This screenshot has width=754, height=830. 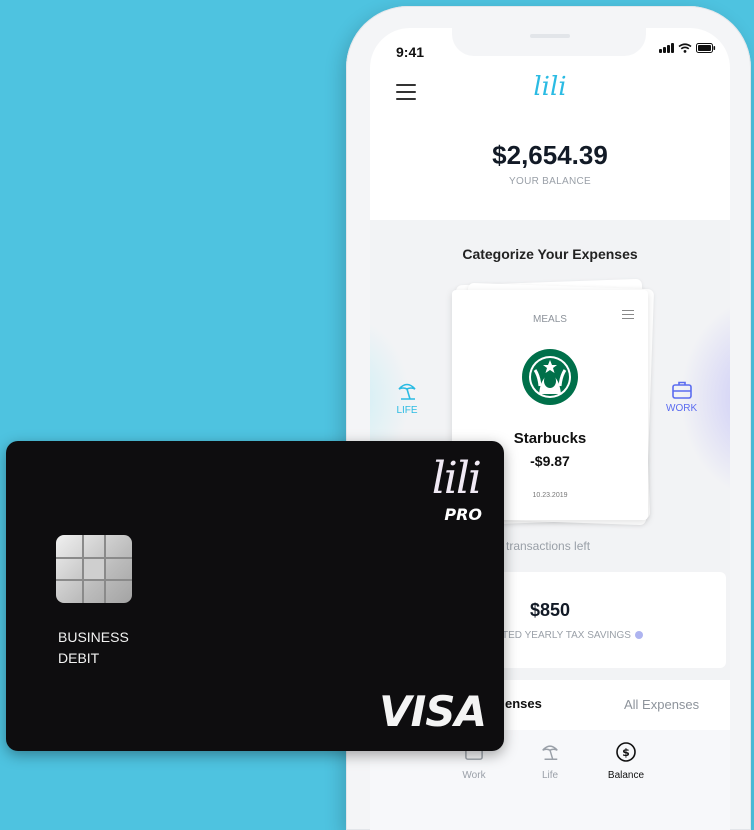 What do you see at coordinates (681, 390) in the screenshot?
I see `briefcase-icon` at bounding box center [681, 390].